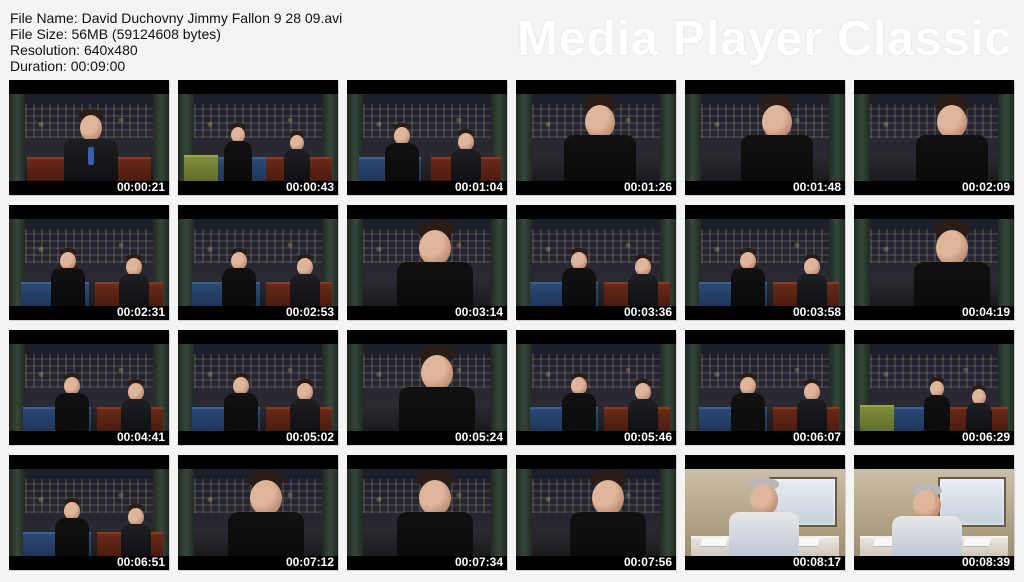 The image size is (1024, 582). I want to click on timestamp: 00:03:36, so click(647, 312).